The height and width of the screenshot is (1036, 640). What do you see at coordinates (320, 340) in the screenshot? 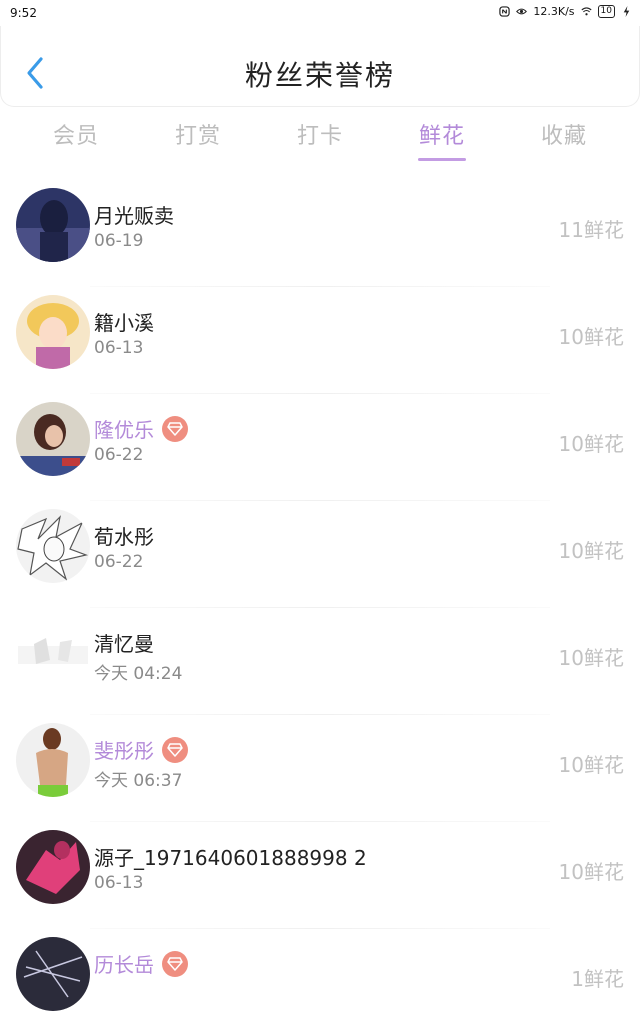
I see `list-item: 籍小溪 06-13 10鲜花` at bounding box center [320, 340].